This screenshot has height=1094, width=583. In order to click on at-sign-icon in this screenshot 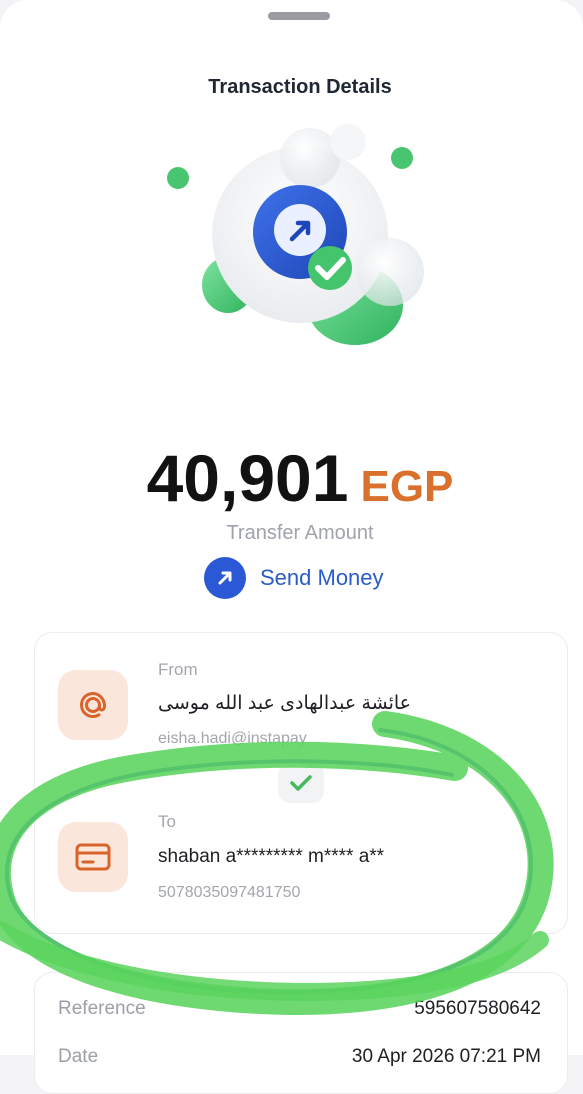, I will do `click(93, 705)`.